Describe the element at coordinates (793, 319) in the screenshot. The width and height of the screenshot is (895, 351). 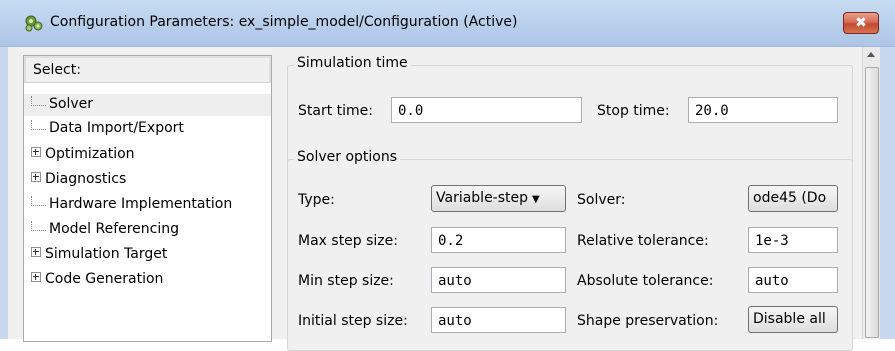
I see `shape-preservation-dropdown: Disable all` at that location.